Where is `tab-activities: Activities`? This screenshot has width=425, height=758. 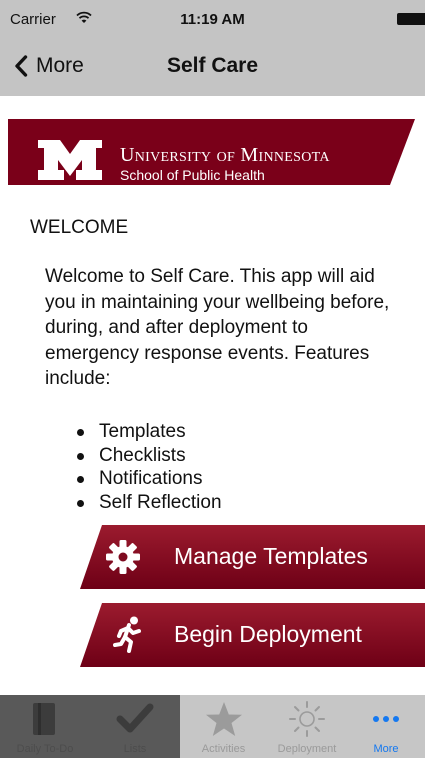
tab-activities: Activities is located at coordinates (223, 726).